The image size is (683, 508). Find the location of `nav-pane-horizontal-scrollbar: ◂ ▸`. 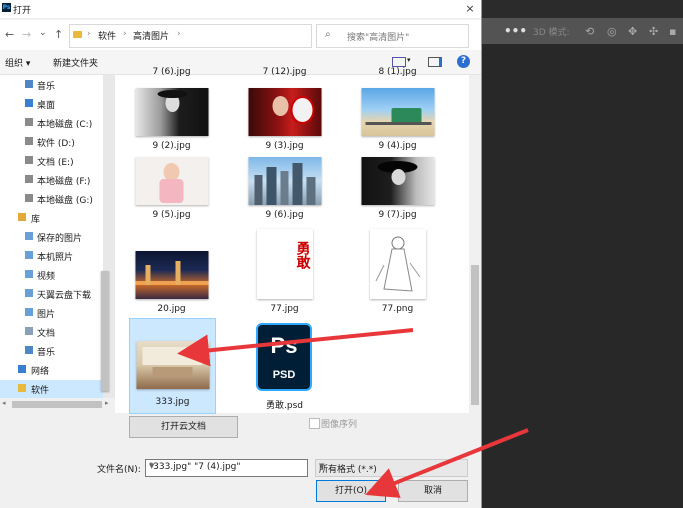

nav-pane-horizontal-scrollbar: ◂ ▸ is located at coordinates (57, 404).